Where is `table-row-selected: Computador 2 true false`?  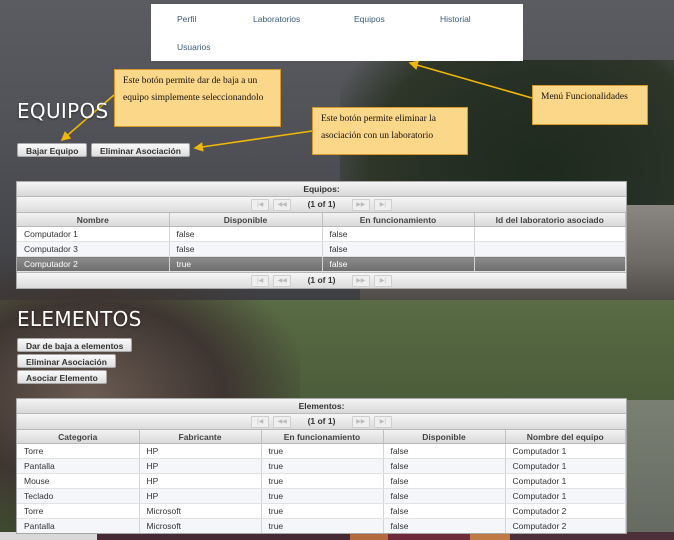
table-row-selected: Computador 2 true false is located at coordinates (321, 264).